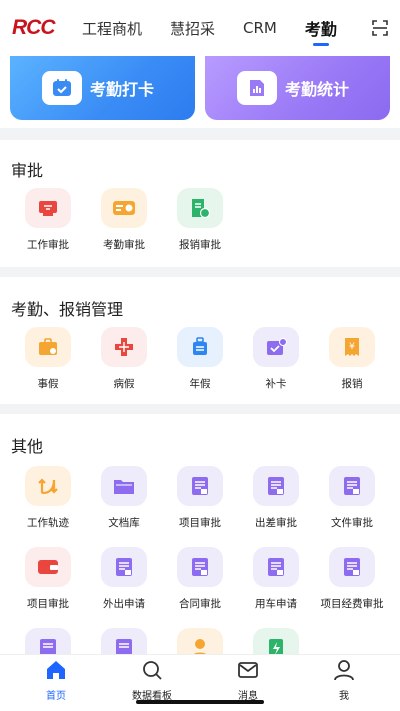  What do you see at coordinates (380, 28) in the screenshot?
I see `scan-icon` at bounding box center [380, 28].